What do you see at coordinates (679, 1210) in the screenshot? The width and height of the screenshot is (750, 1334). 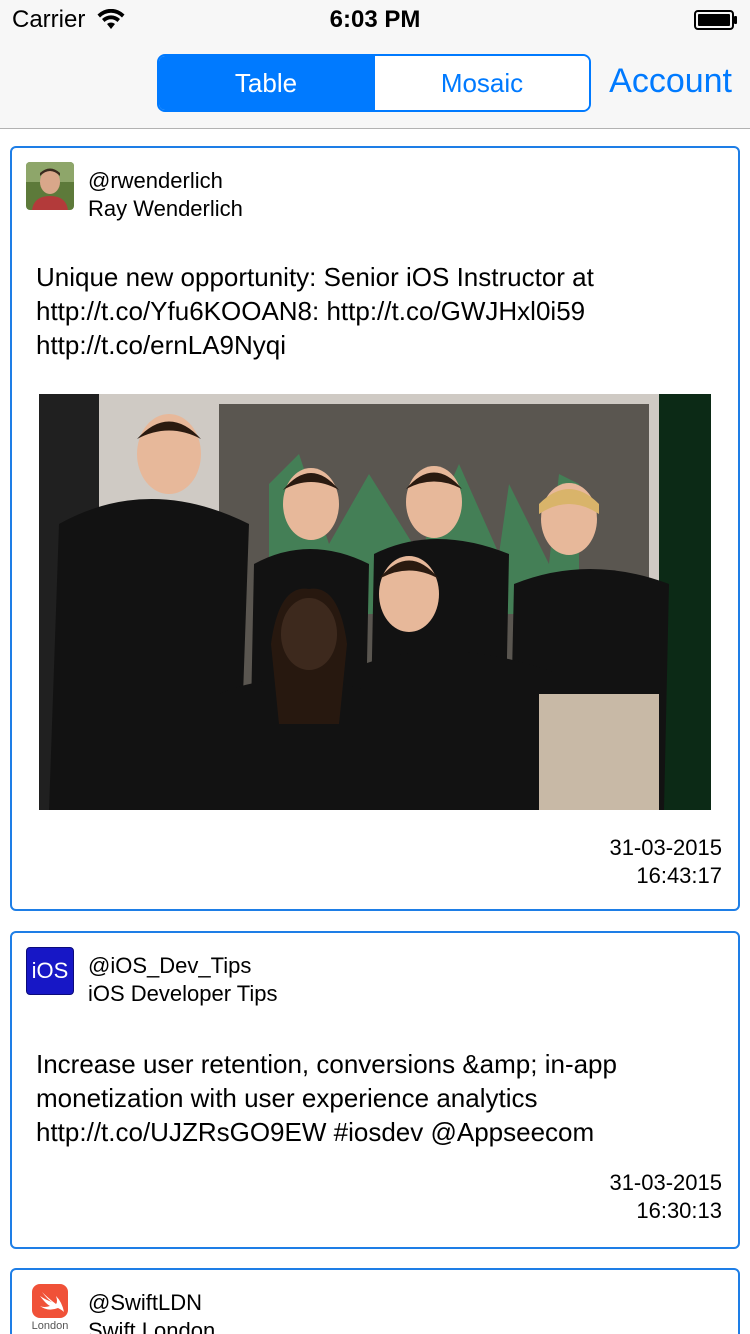 I see `tweet-time: 16:30:13` at bounding box center [679, 1210].